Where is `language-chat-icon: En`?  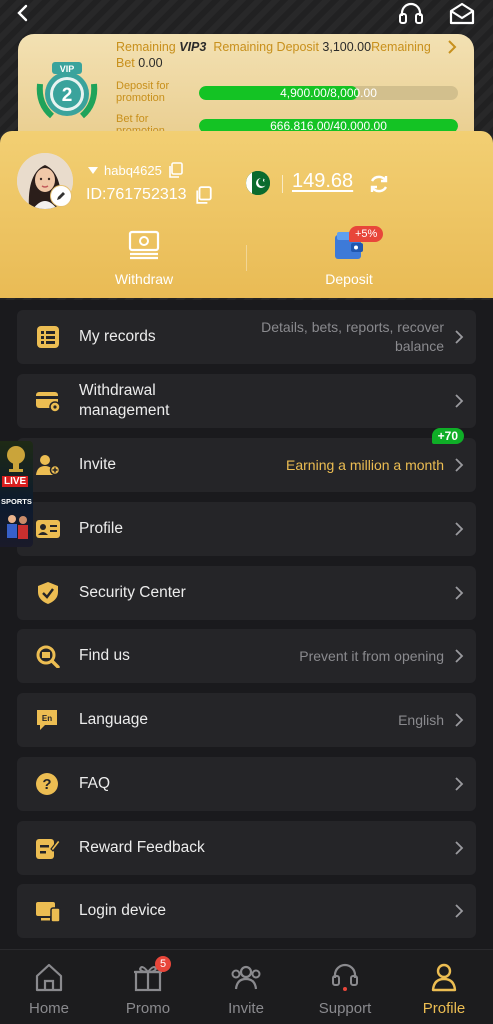
language-chat-icon: En is located at coordinates (47, 720).